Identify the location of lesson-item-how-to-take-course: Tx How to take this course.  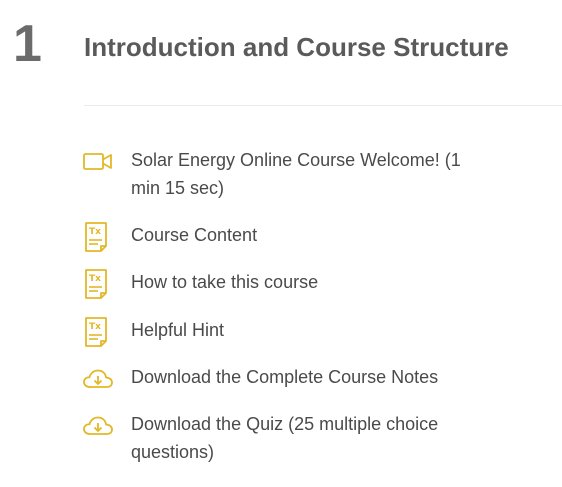
(282, 283).